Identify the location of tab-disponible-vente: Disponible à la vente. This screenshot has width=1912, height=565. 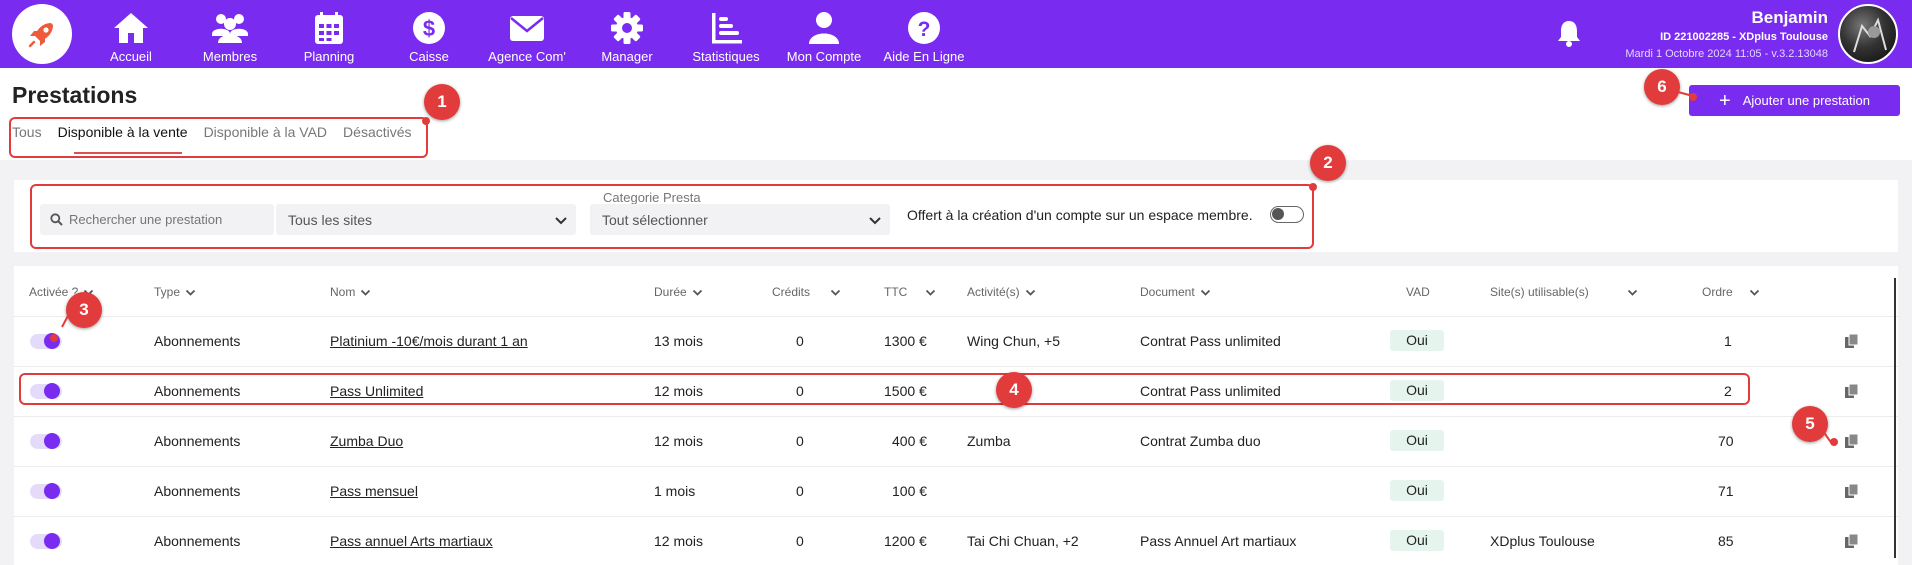
(123, 139).